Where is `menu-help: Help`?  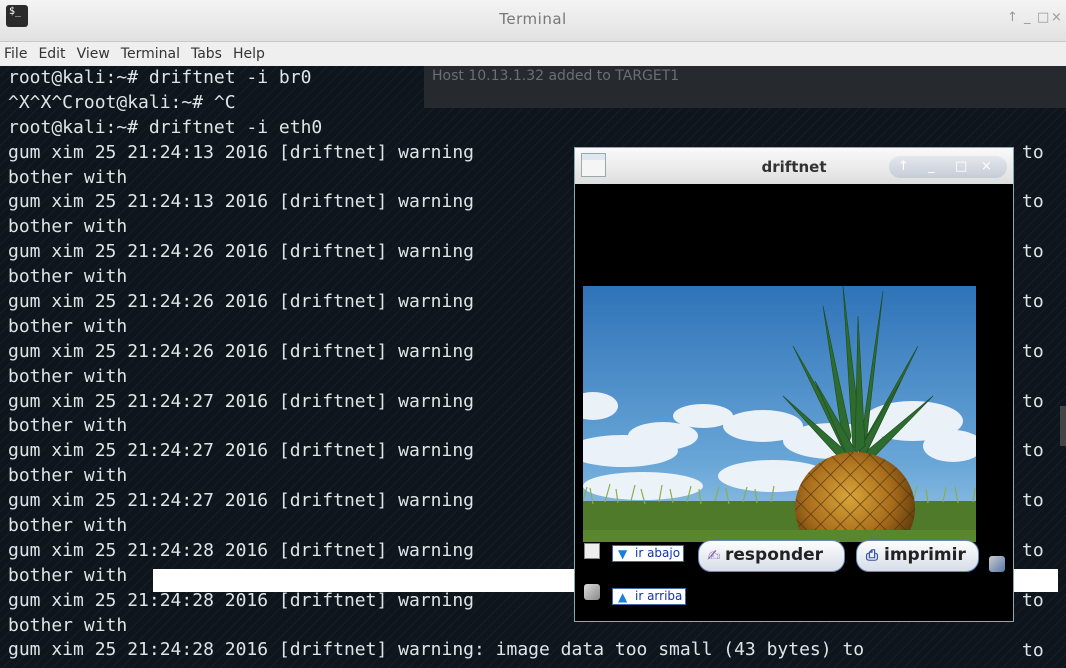
menu-help: Help is located at coordinates (249, 54).